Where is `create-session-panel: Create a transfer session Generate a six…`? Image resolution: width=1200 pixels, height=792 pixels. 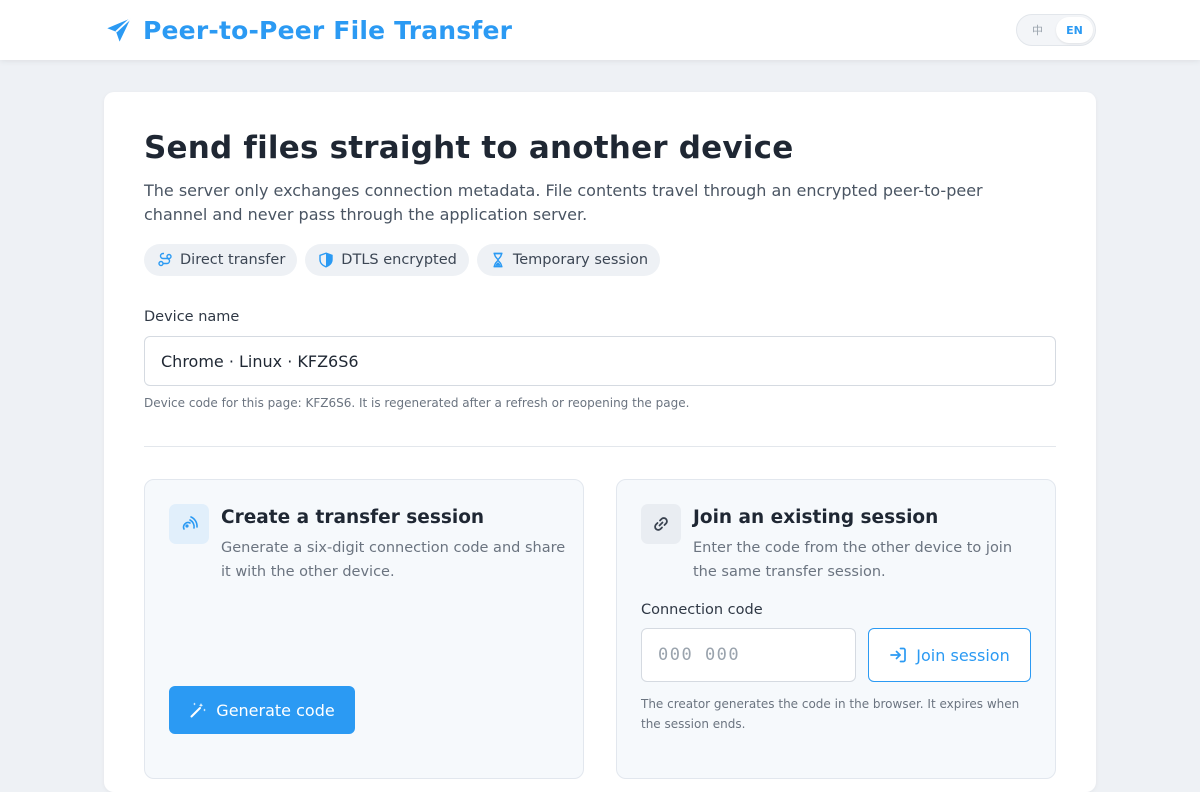 create-session-panel: Create a transfer session Generate a six… is located at coordinates (364, 629).